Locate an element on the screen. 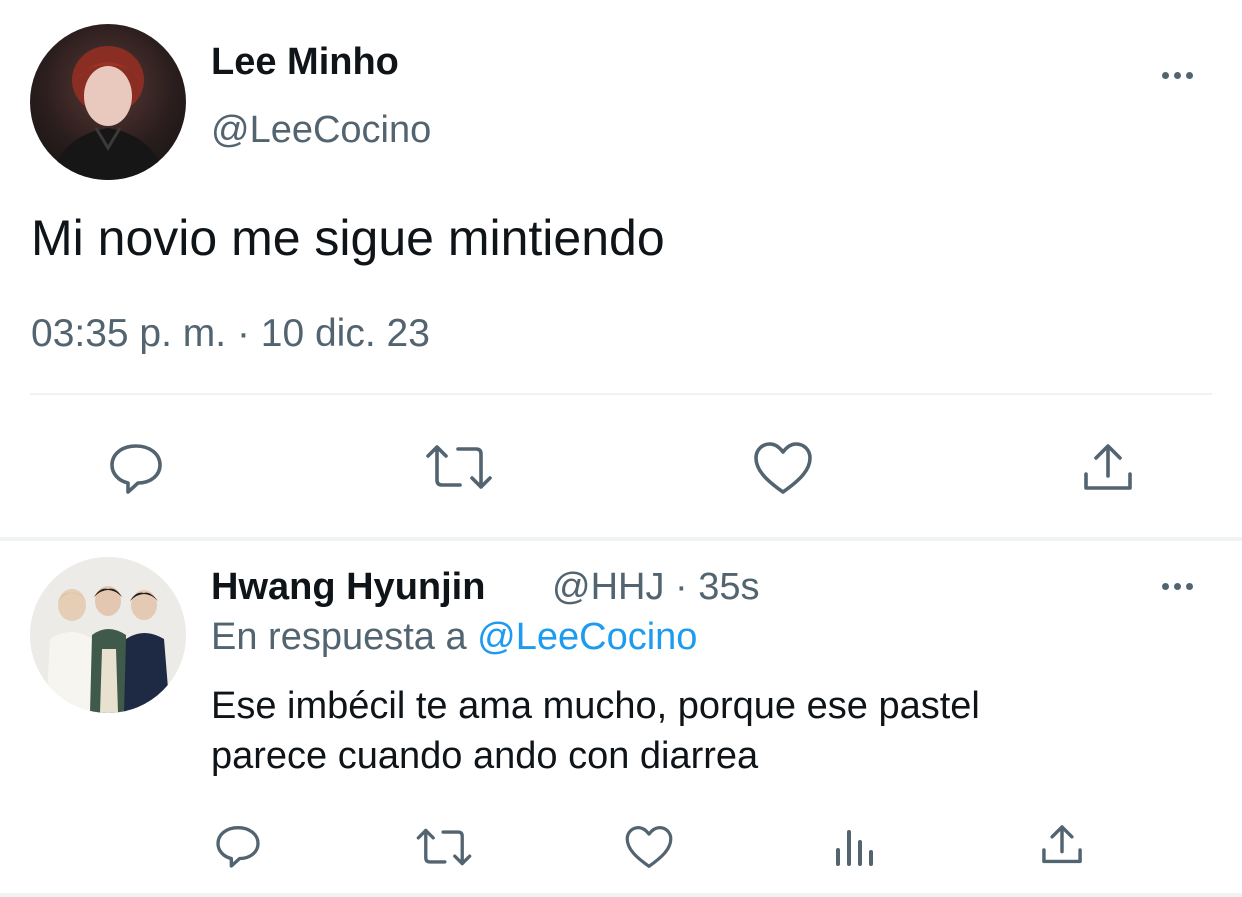 This screenshot has width=1242, height=897. avatar-group-photo-icon is located at coordinates (108, 635).